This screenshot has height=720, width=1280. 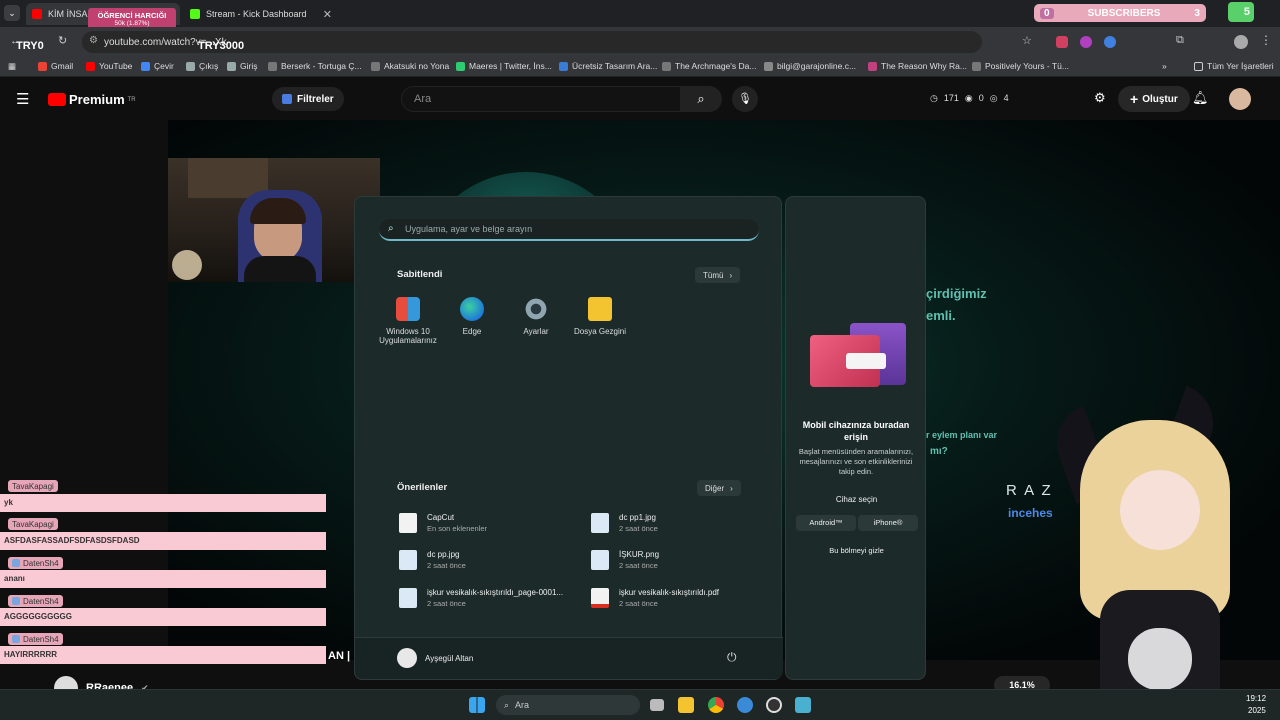 I want to click on all-bookmarks: Tüm Yer İşaretleri, so click(x=1234, y=66).